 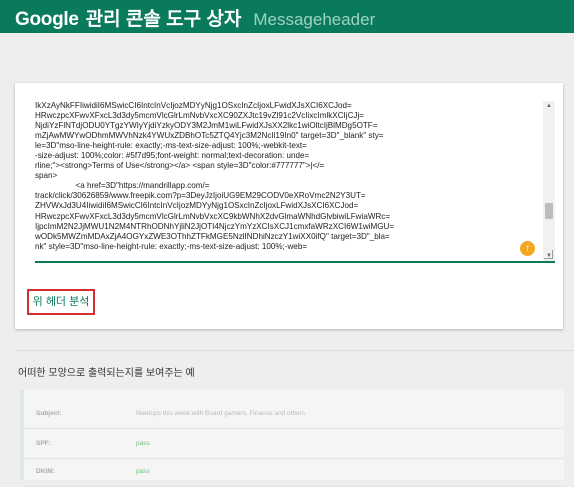 What do you see at coordinates (549, 211) in the screenshot?
I see `scrollbar-thumb` at bounding box center [549, 211].